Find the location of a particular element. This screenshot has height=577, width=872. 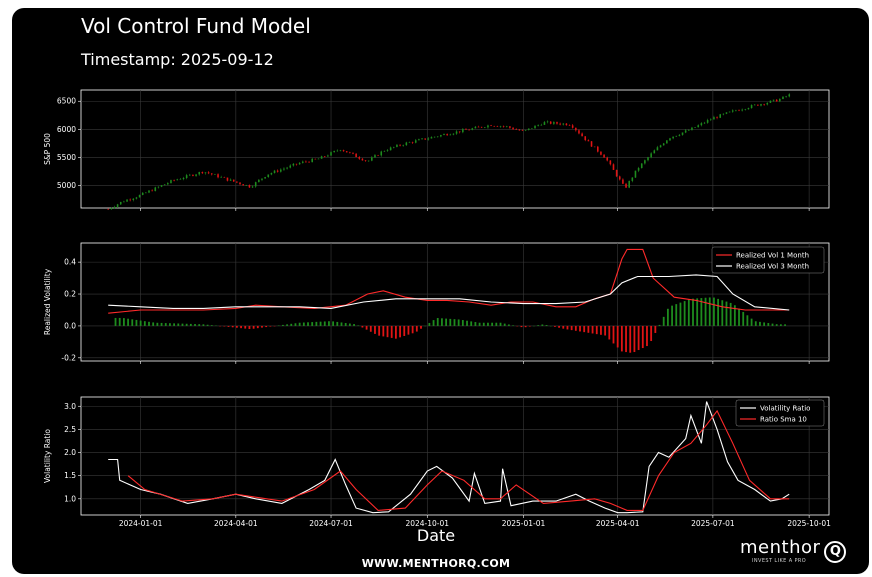

y-tick-label: 6000 is located at coordinates (66, 129).